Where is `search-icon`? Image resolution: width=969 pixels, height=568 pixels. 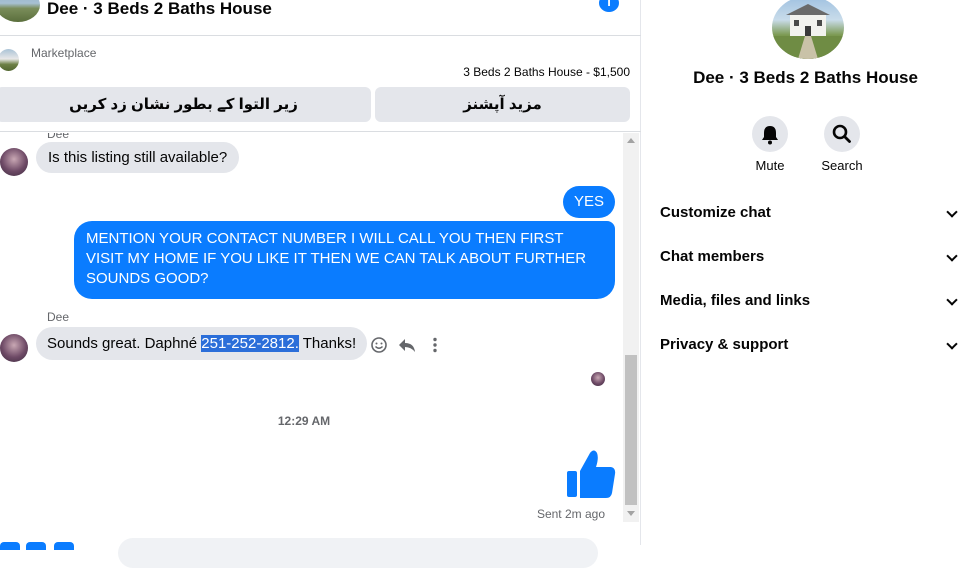
search-icon is located at coordinates (841, 133).